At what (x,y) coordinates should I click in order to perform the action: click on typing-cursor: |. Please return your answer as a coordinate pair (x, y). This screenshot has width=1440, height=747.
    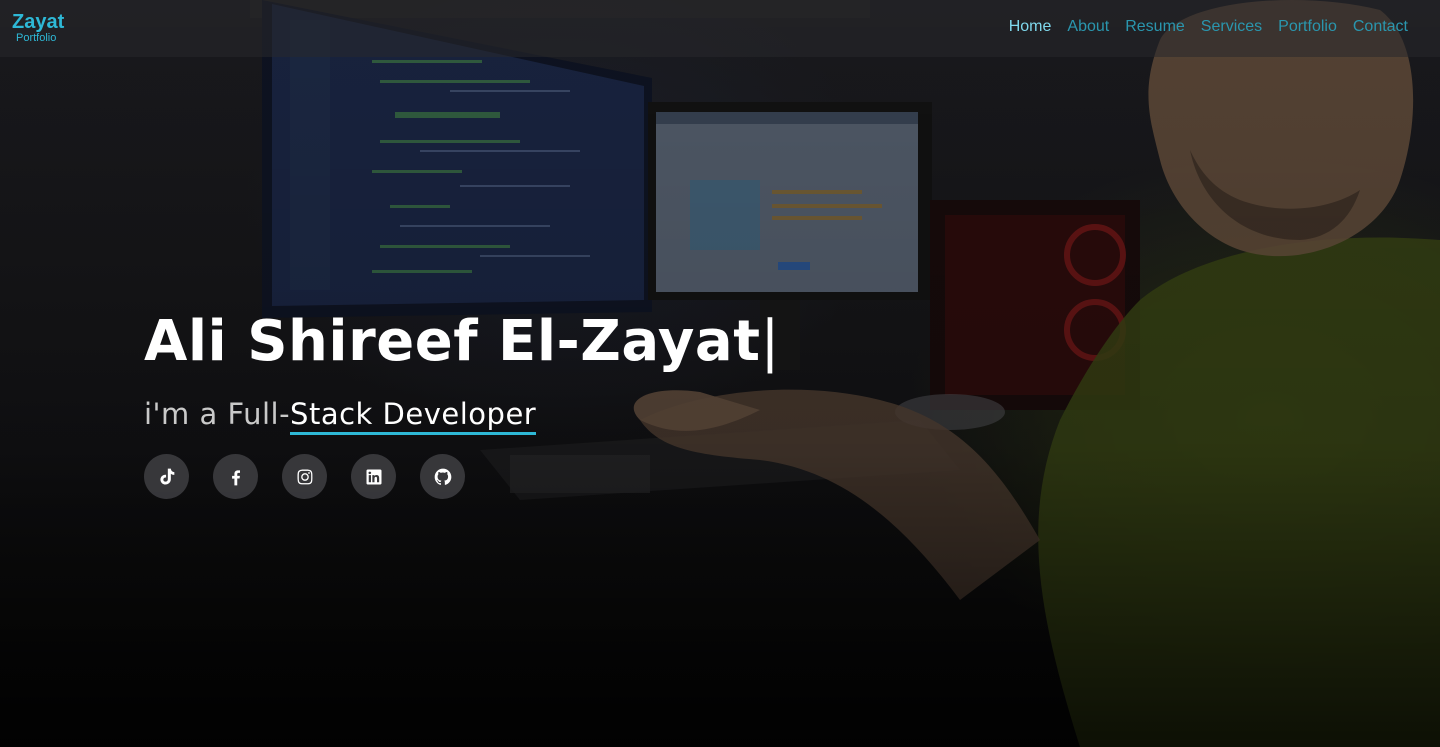
    Looking at the image, I should click on (770, 341).